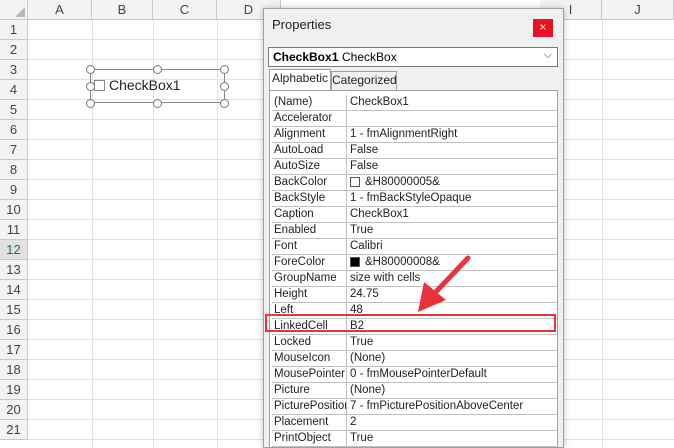 The width and height of the screenshot is (674, 448). I want to click on property-row: Accelerator, so click(414, 119).